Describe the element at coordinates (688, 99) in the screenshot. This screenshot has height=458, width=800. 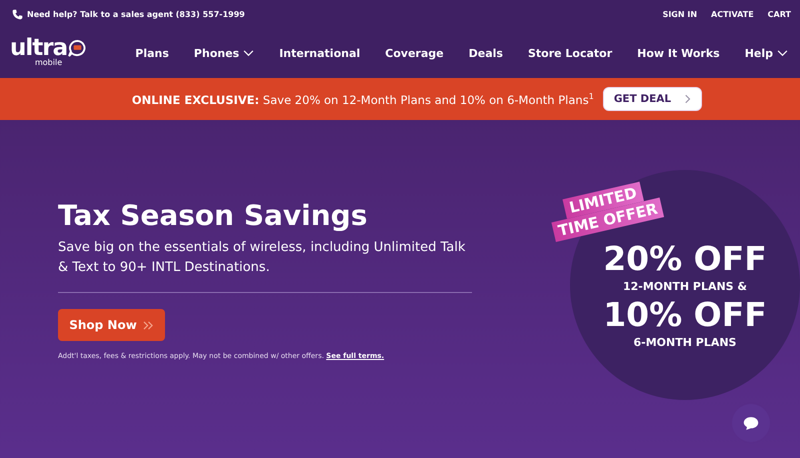
I see `chevron-icon` at that location.